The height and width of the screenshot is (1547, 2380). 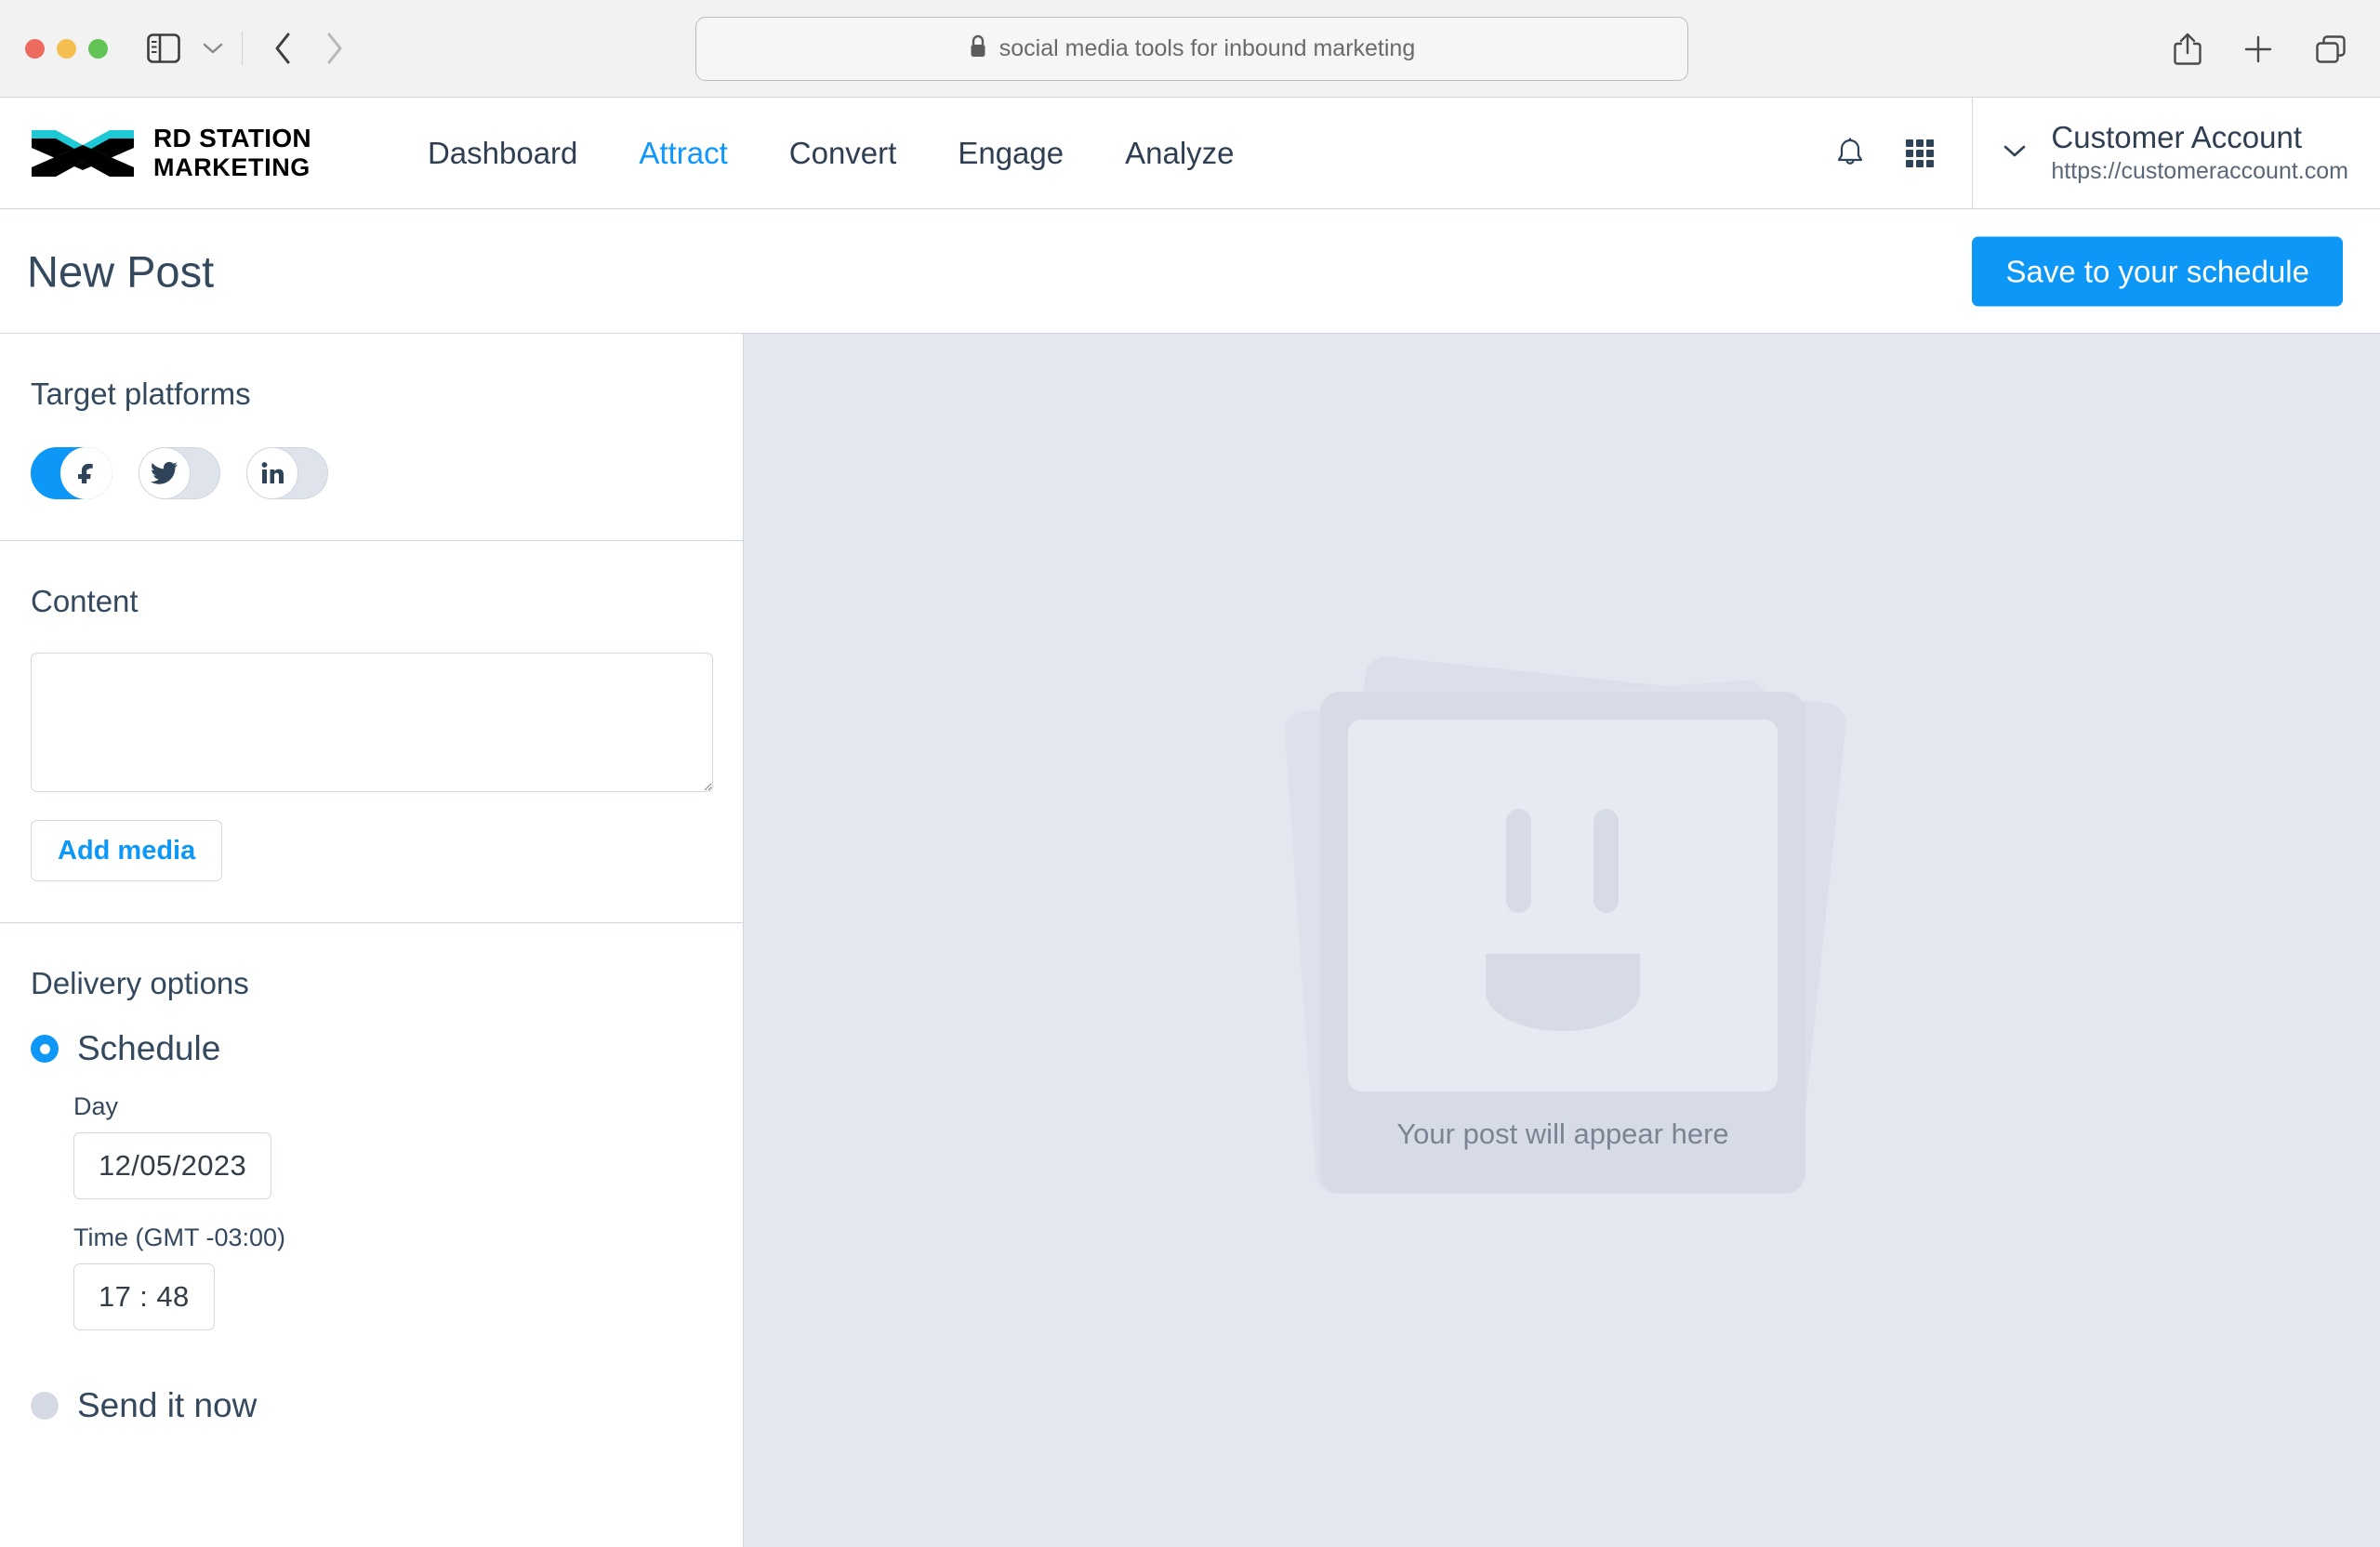 I want to click on delivery-options-heading: Delivery options, so click(x=140, y=983).